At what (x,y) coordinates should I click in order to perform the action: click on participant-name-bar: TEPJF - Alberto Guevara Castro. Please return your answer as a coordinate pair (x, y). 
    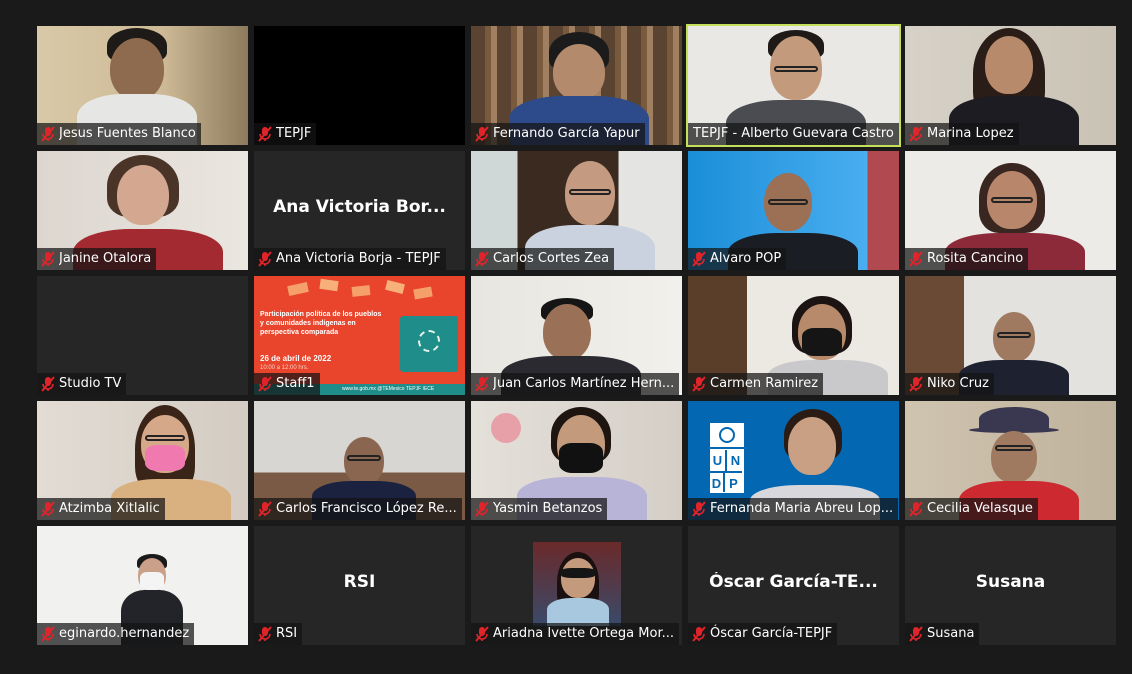
    Looking at the image, I should click on (793, 134).